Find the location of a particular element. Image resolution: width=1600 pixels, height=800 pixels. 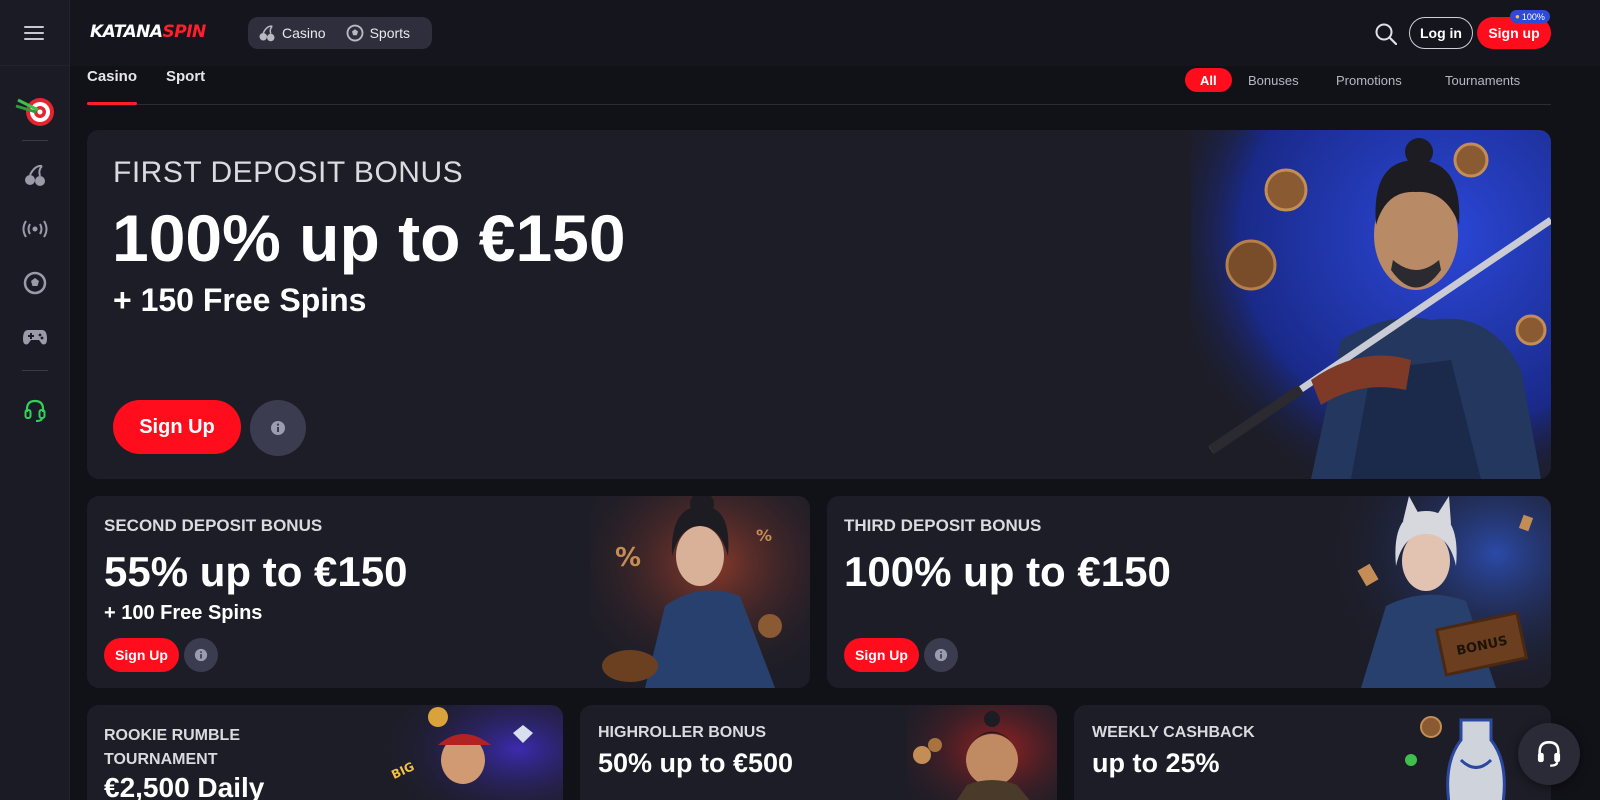

third-deposit-signup-button: Sign Up is located at coordinates (881, 655).